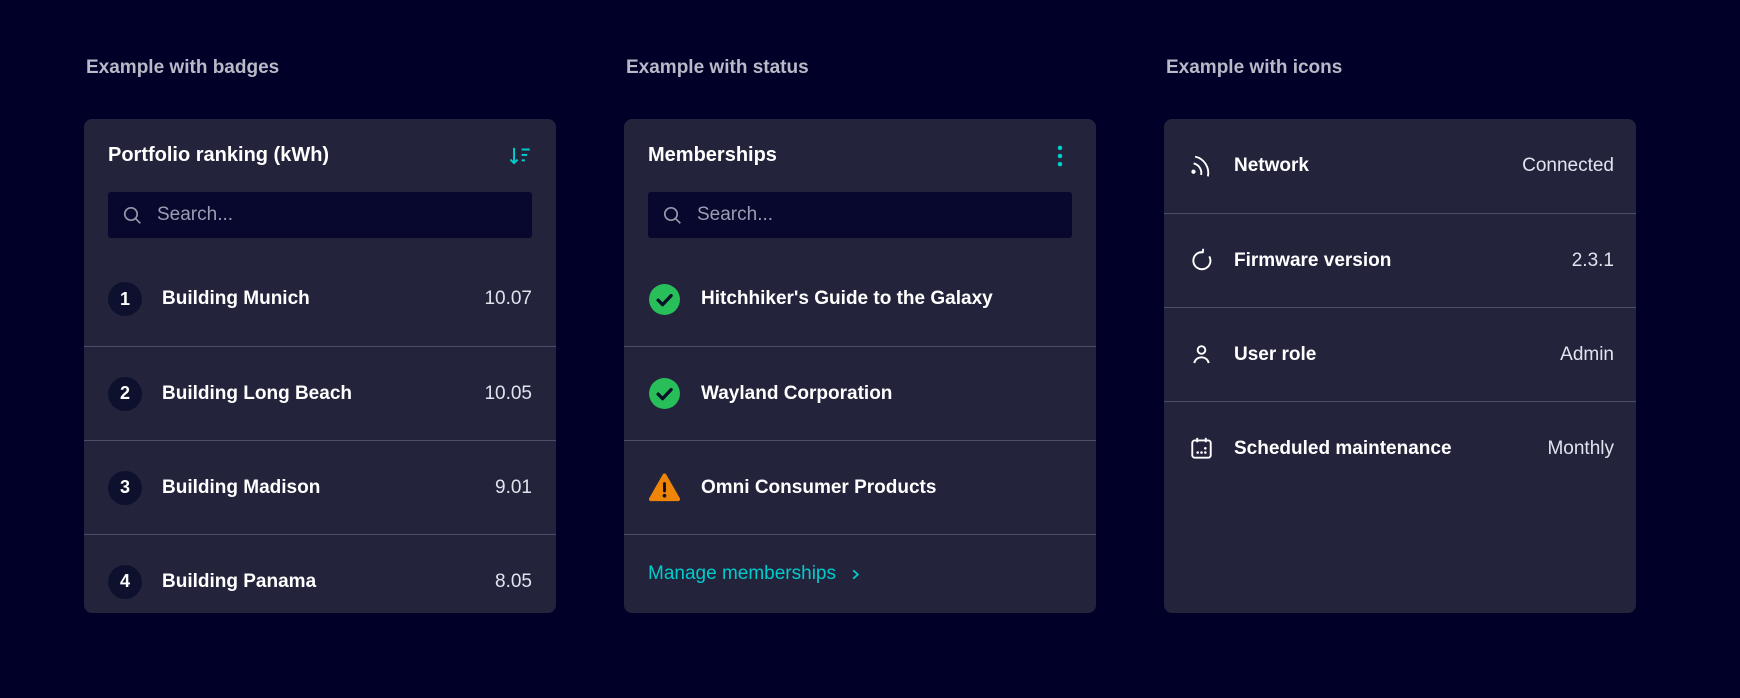  What do you see at coordinates (183, 67) in the screenshot?
I see `section-heading: Example with badges` at bounding box center [183, 67].